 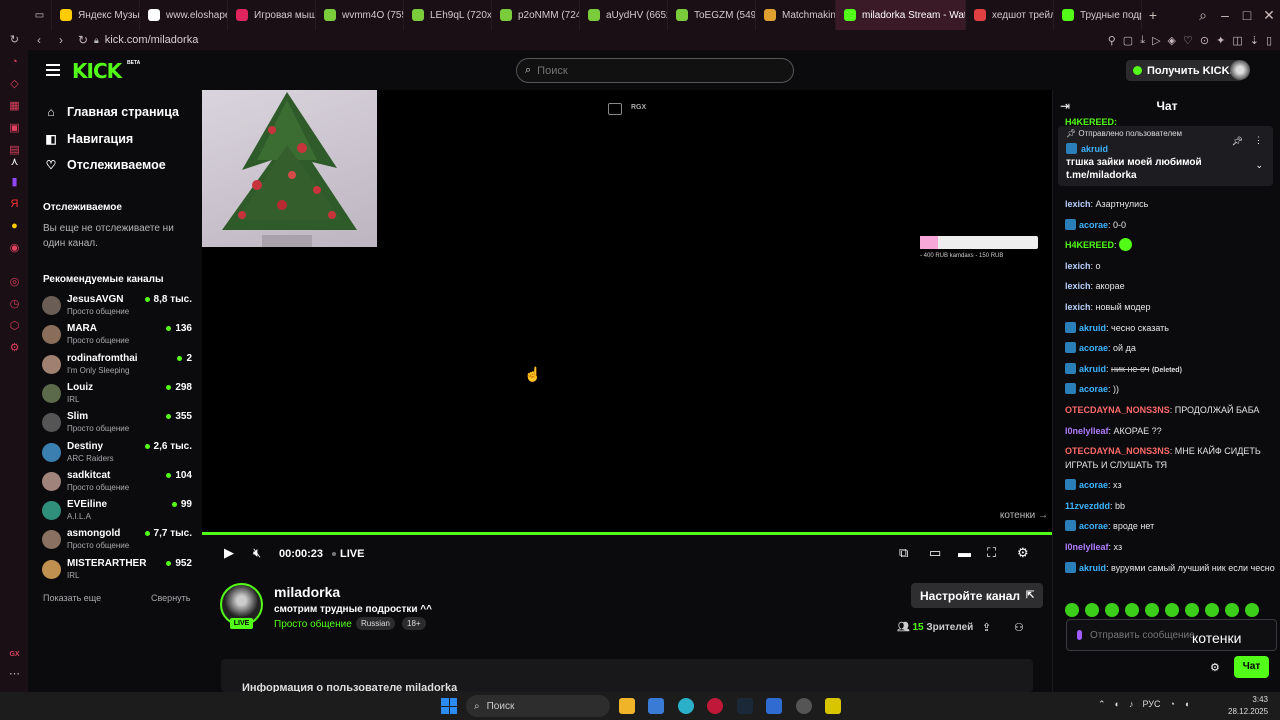 What do you see at coordinates (72, 598) in the screenshot?
I see `show-more-link: Показать еще` at bounding box center [72, 598].